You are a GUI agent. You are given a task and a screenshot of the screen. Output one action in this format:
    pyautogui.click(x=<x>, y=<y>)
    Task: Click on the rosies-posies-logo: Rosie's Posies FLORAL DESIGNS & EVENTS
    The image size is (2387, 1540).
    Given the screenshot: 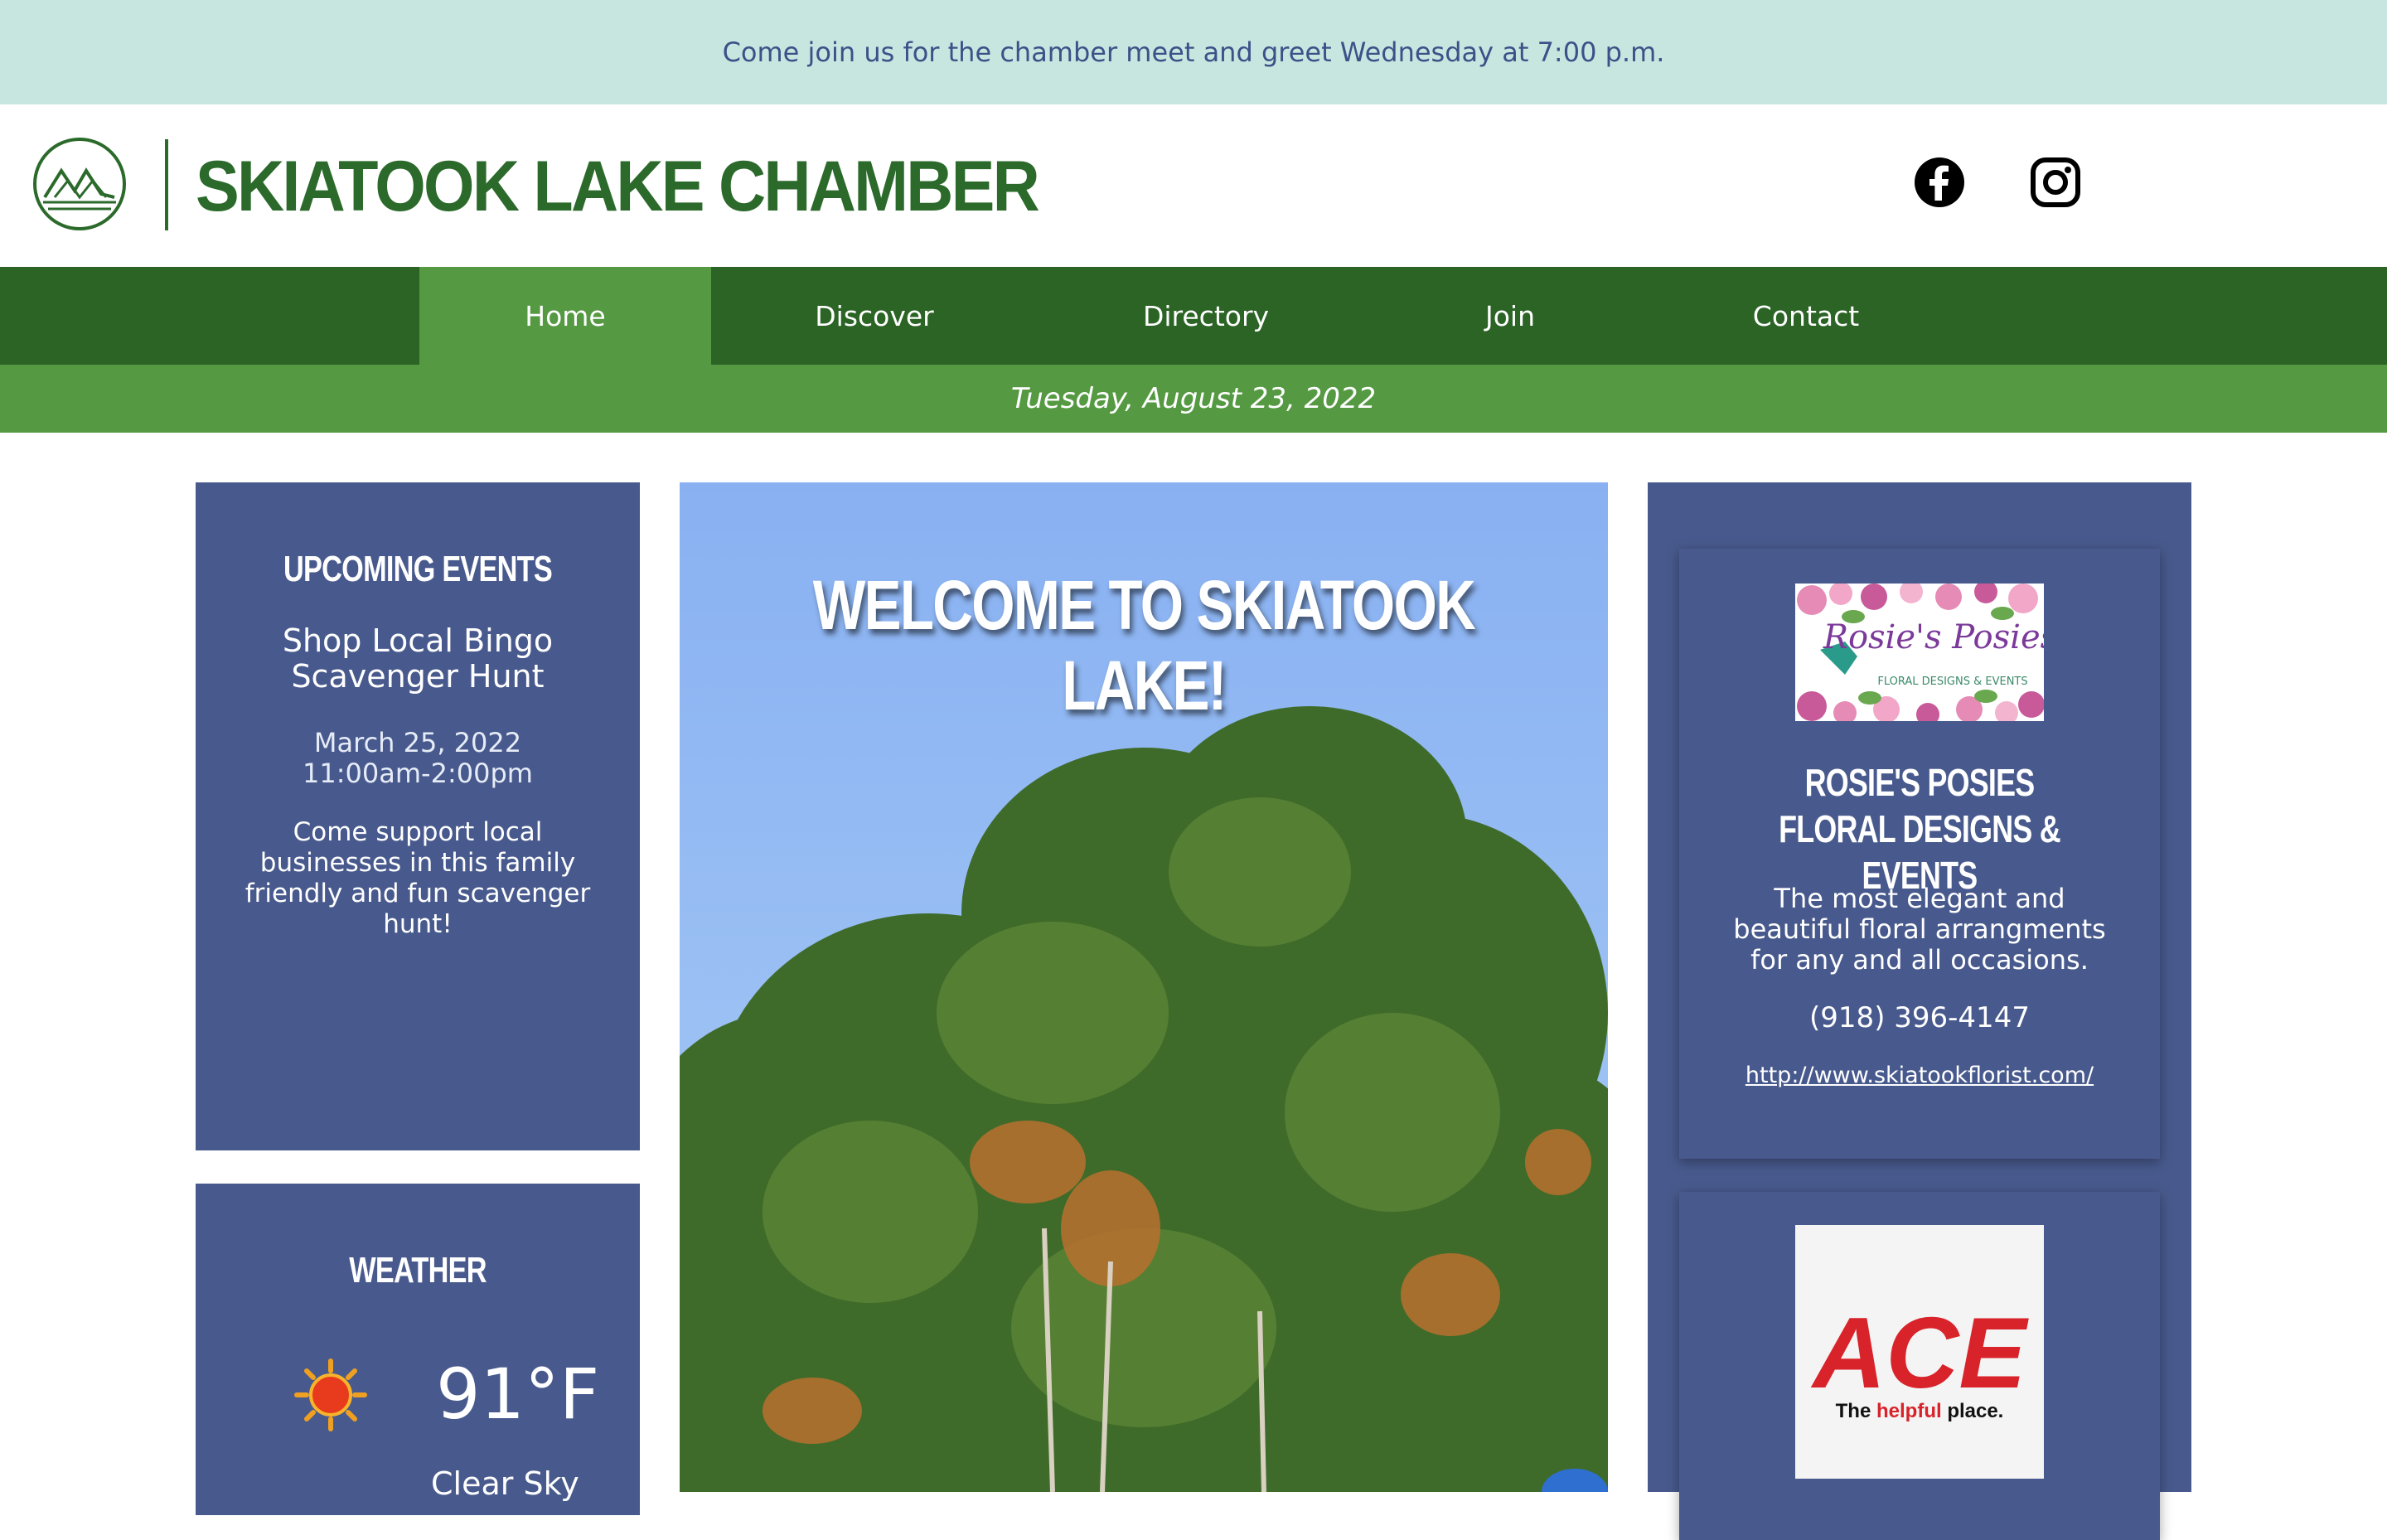 What is the action you would take?
    pyautogui.click(x=1926, y=653)
    